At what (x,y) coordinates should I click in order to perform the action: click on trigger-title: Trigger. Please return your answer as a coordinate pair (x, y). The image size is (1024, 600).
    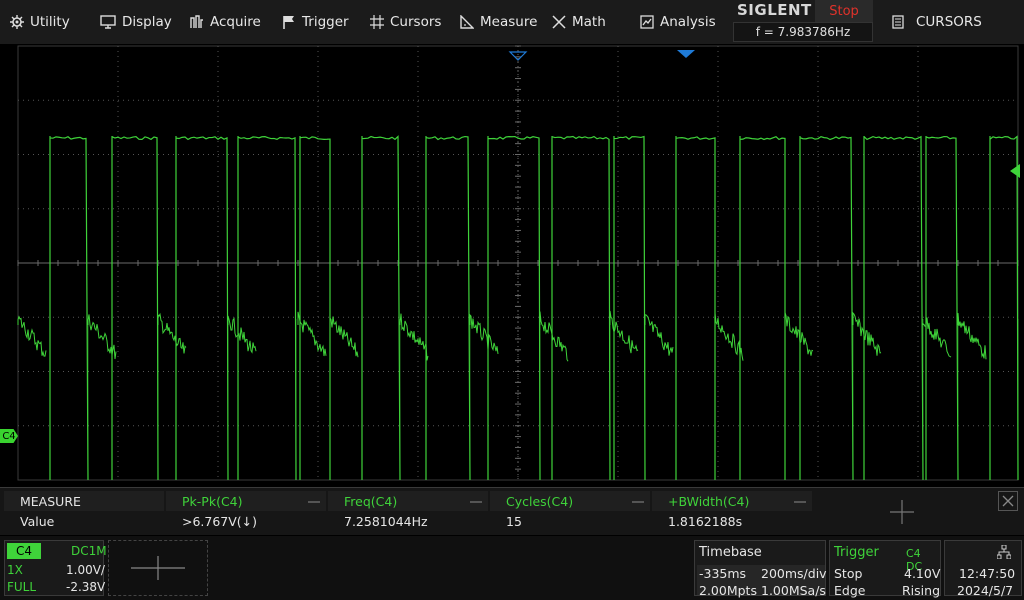
    Looking at the image, I should click on (856, 552).